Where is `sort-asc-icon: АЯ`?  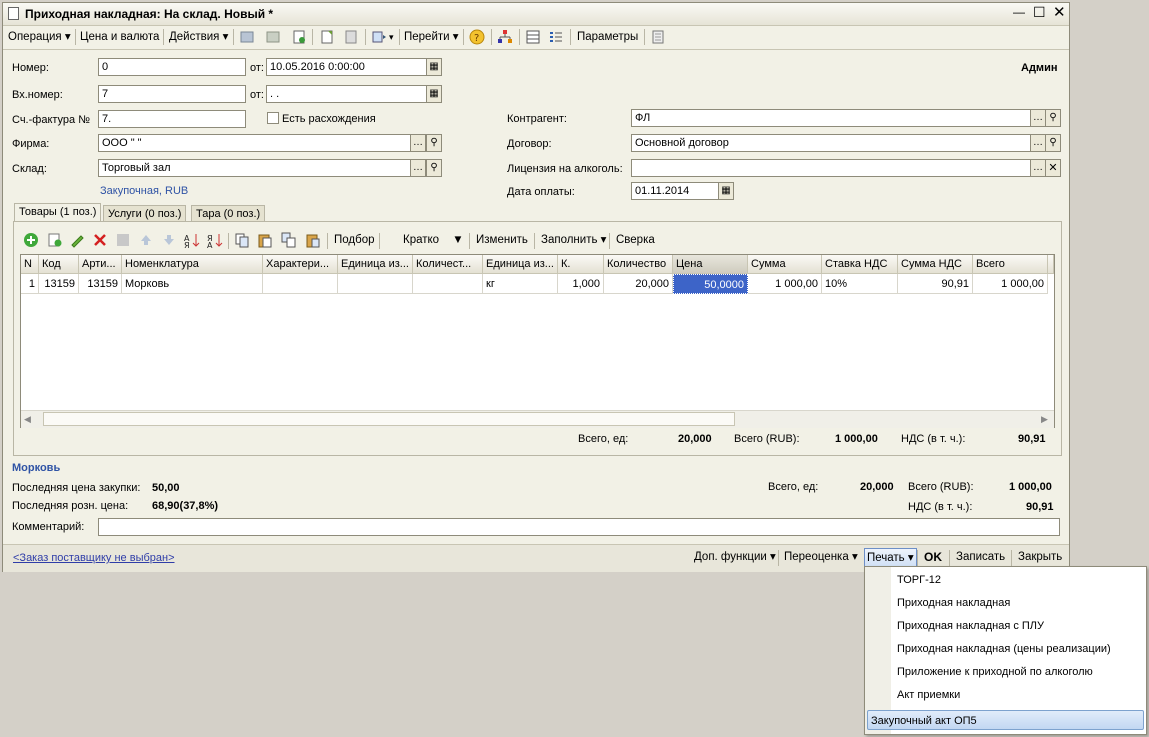
sort-asc-icon: АЯ is located at coordinates (192, 240).